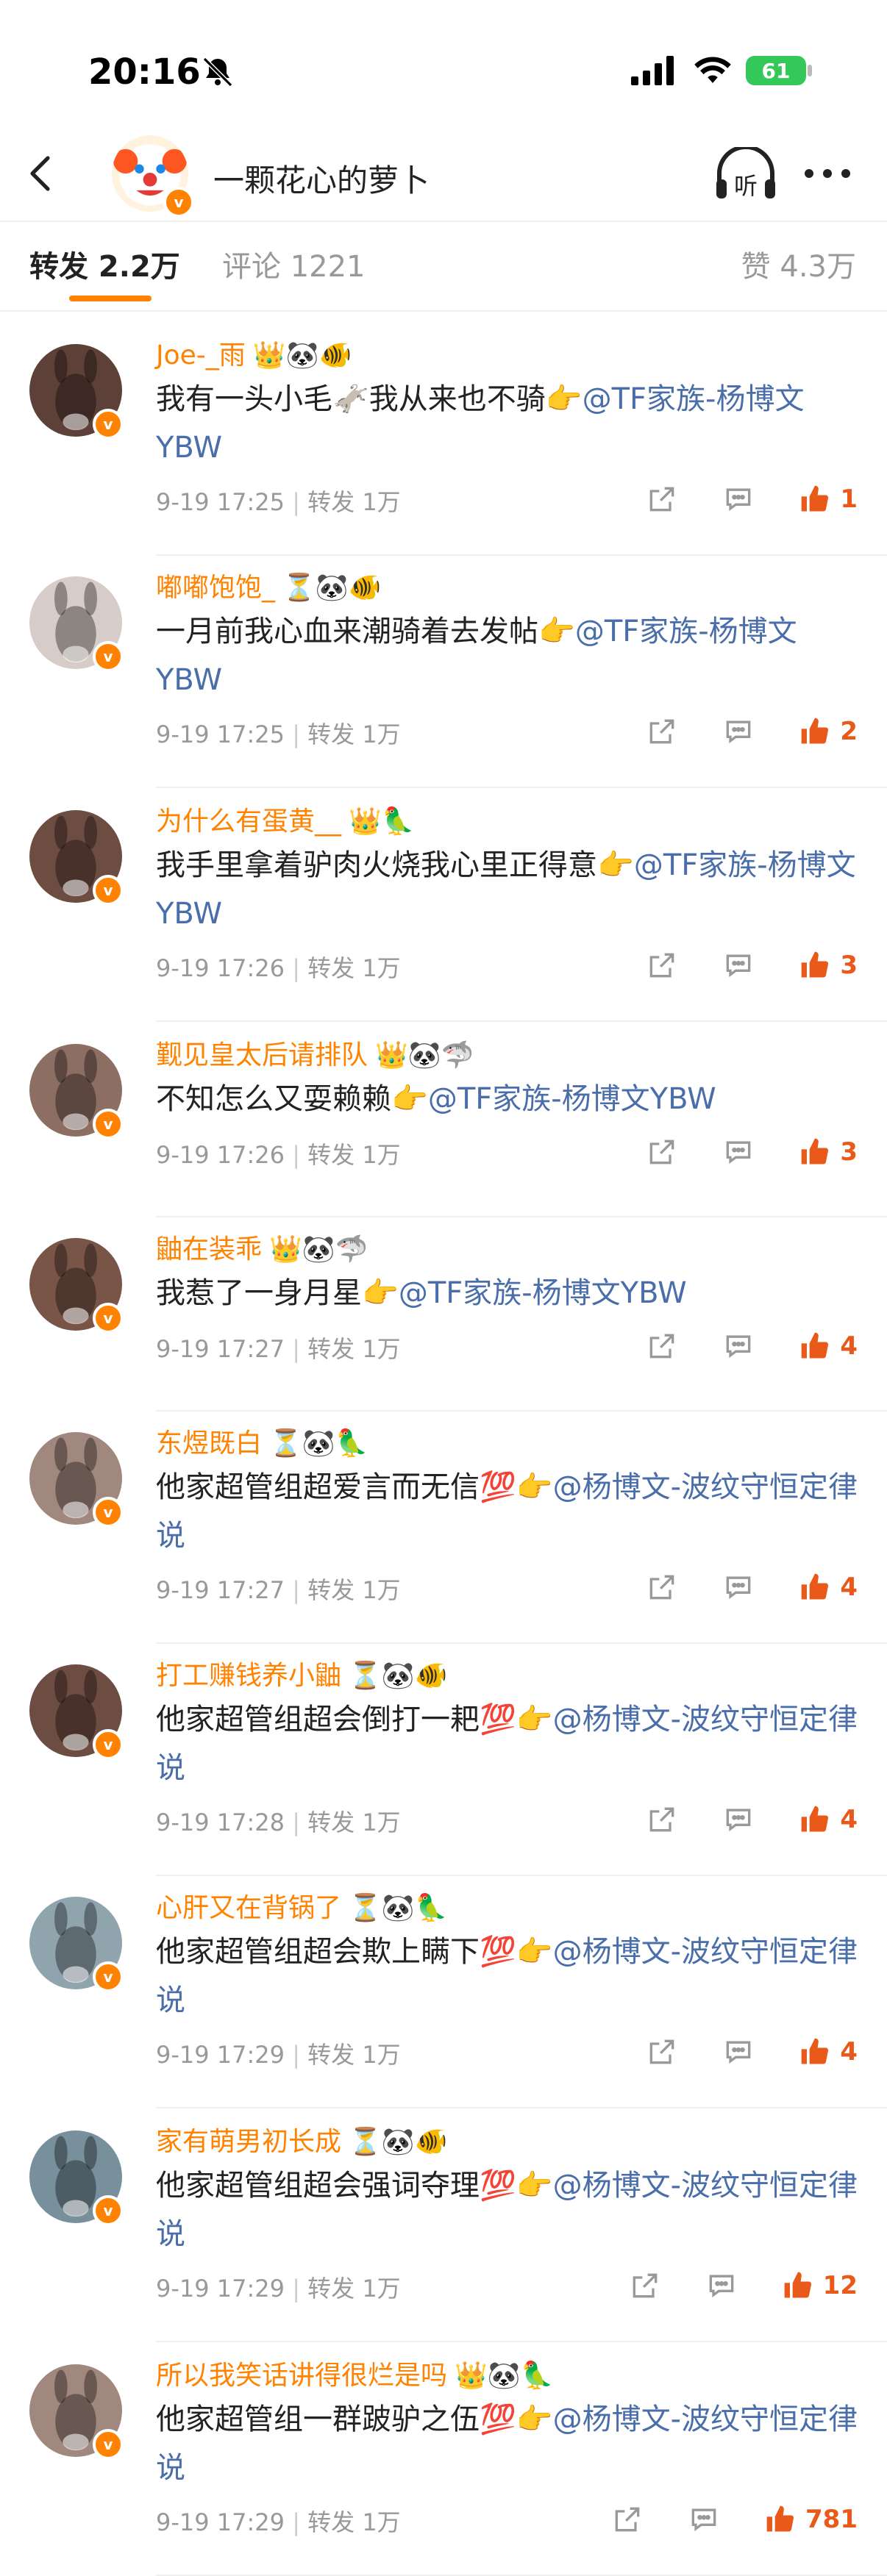  What do you see at coordinates (285, 819) in the screenshot?
I see `user-name: 为什么有蛋黄__ 👑🦜` at bounding box center [285, 819].